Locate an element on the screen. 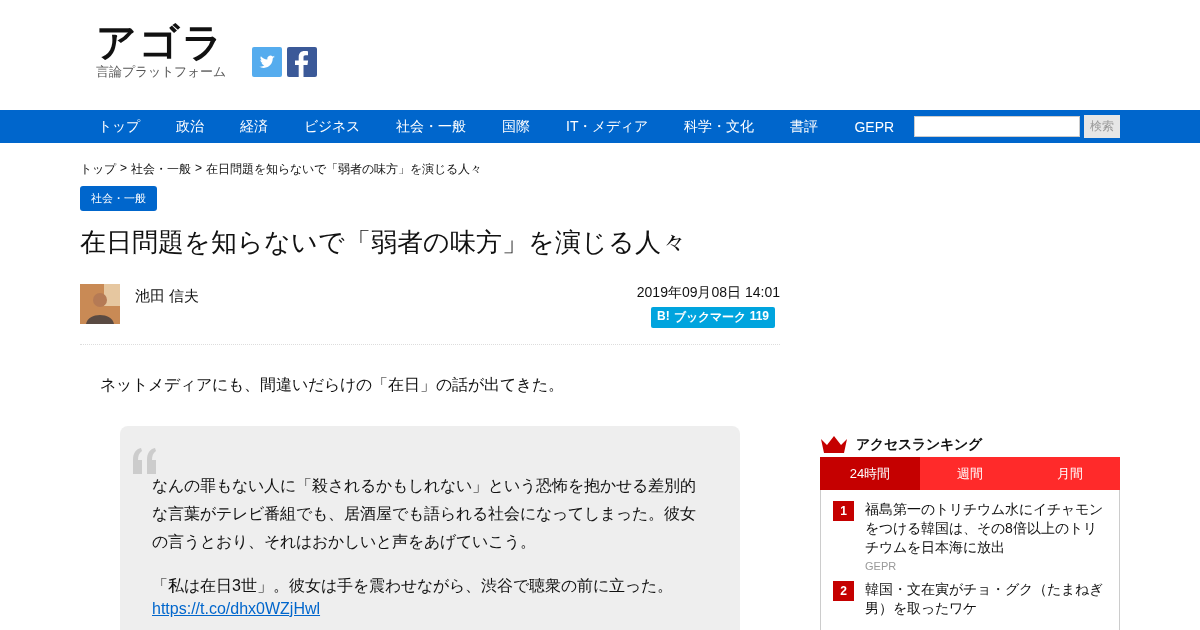 The height and width of the screenshot is (630, 1200). ranking-link: 福島第一のトリチウム水にイチャモンをつける韓国は、その8倍以上のトリチウムを日本海に放出 is located at coordinates (986, 528).